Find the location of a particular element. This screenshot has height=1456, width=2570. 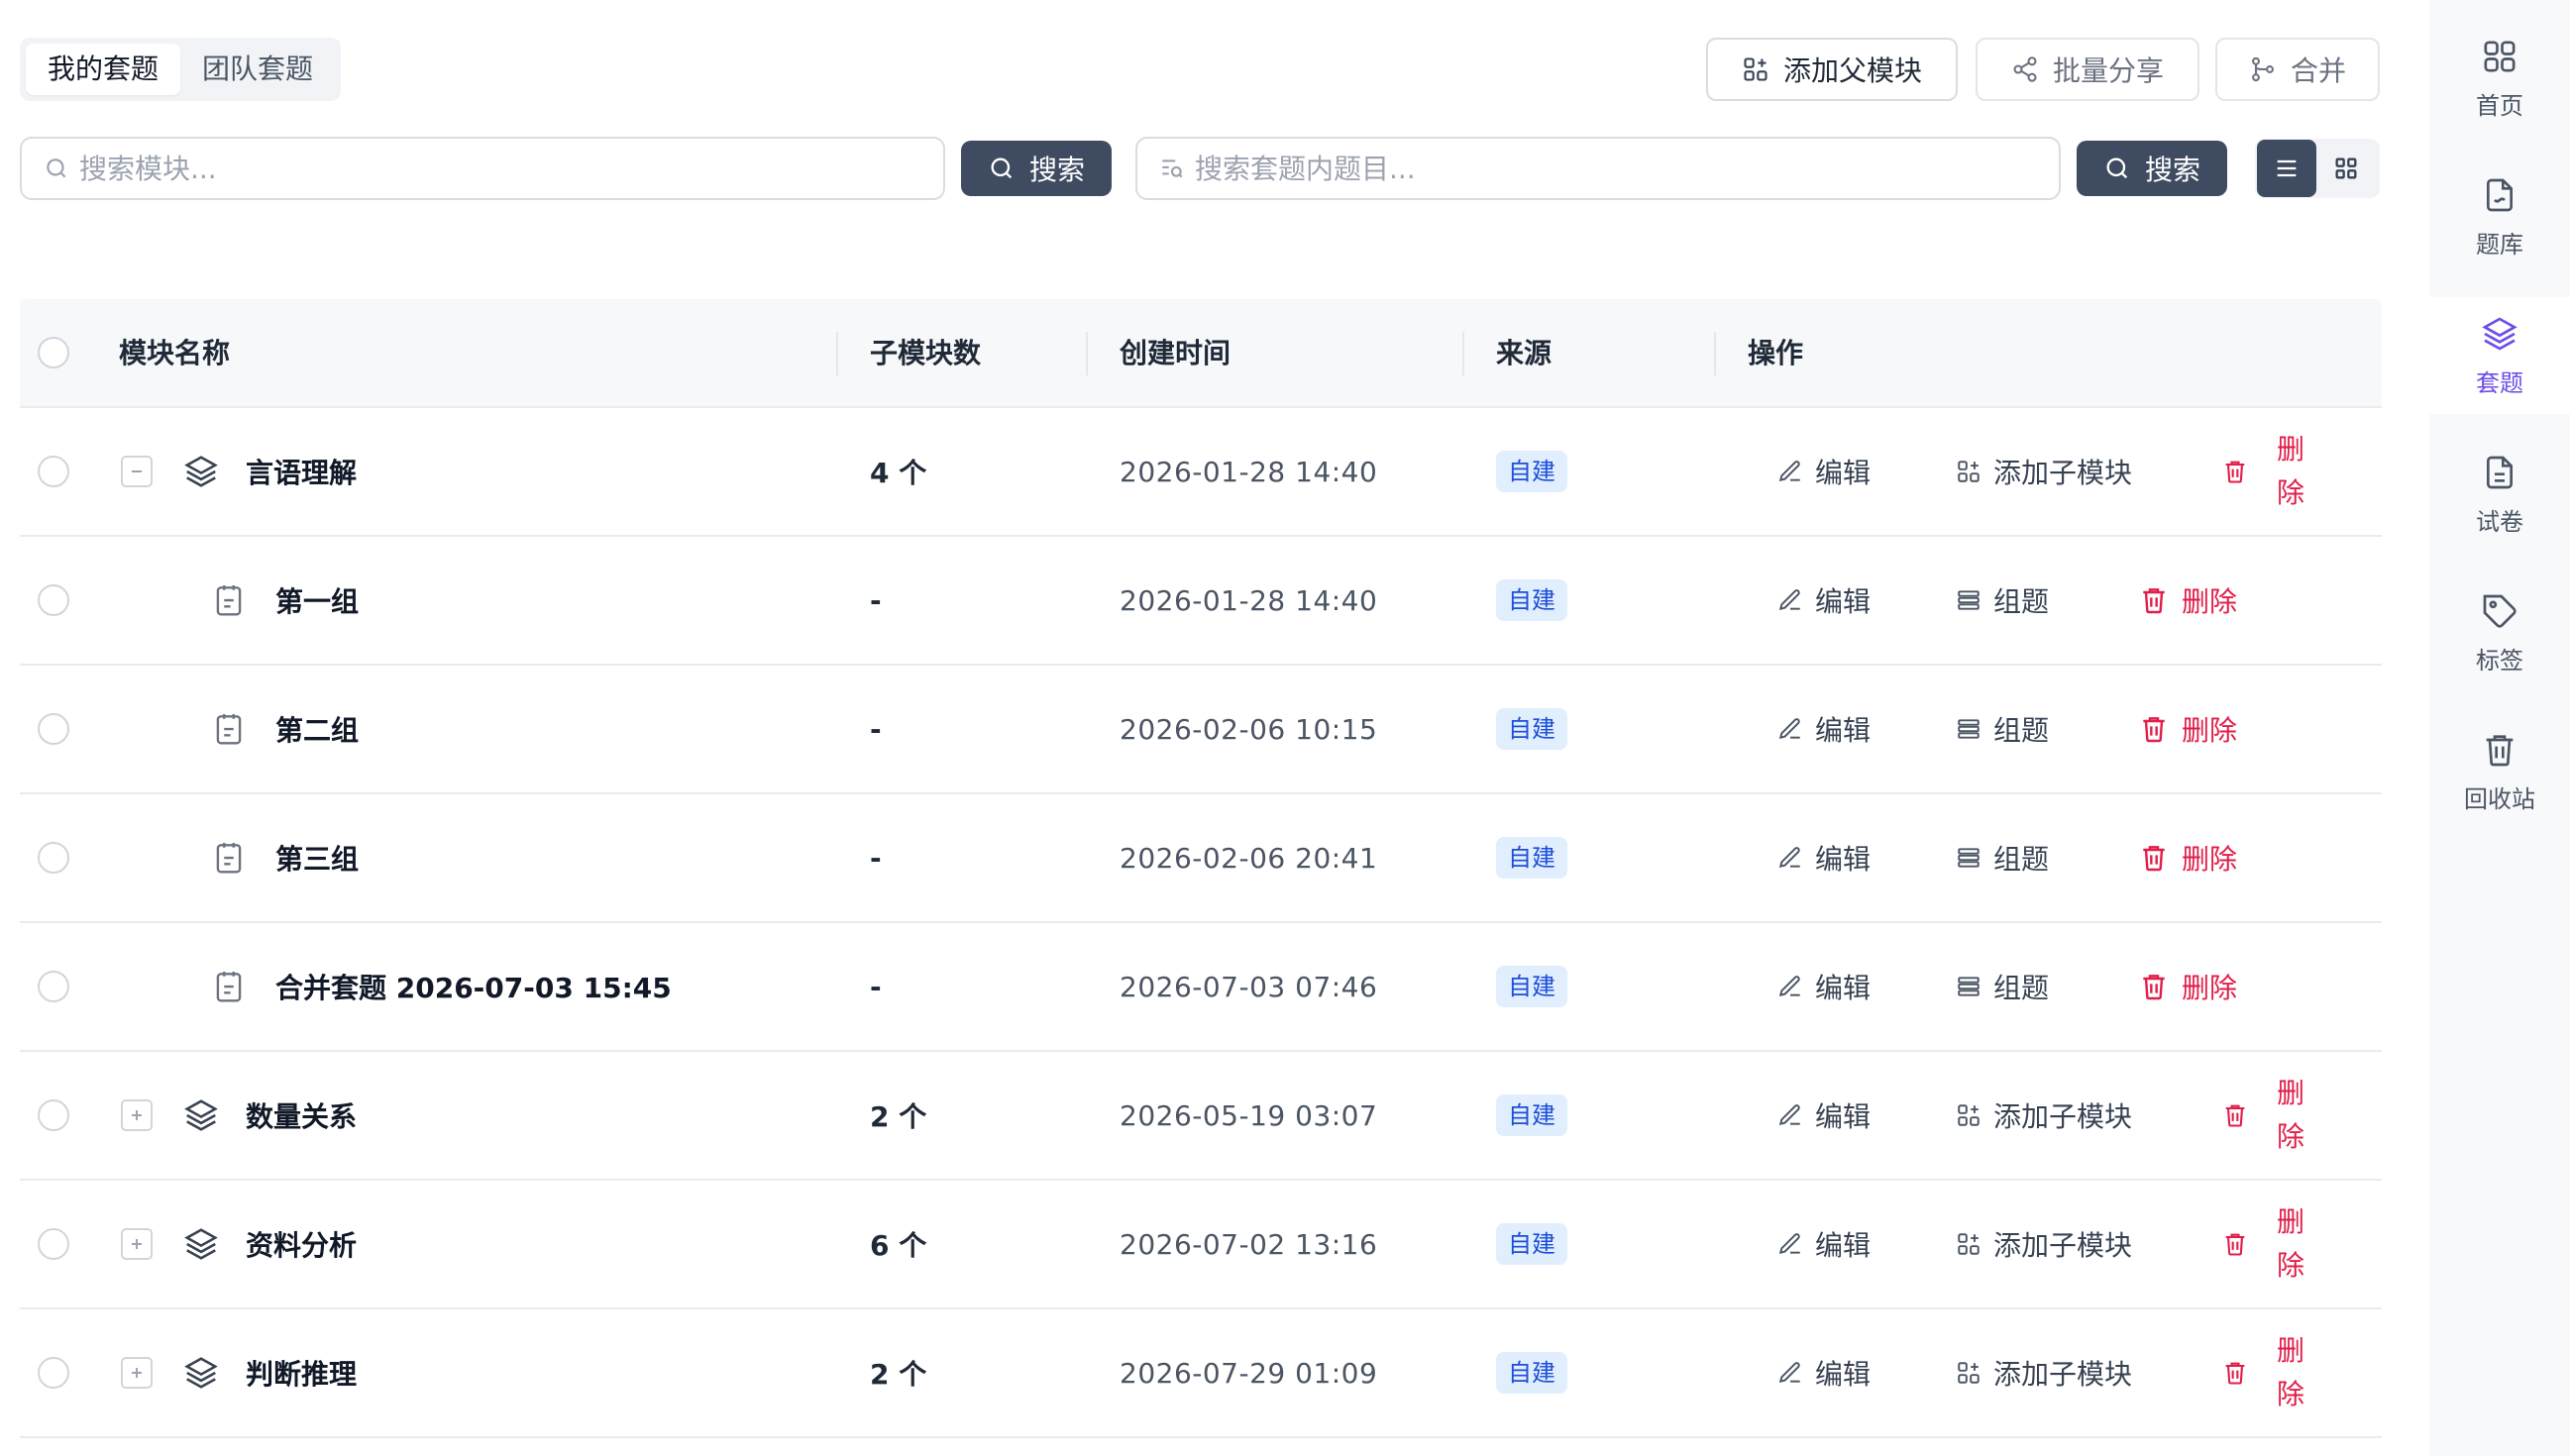

add-module-icon is located at coordinates (1969, 1244).